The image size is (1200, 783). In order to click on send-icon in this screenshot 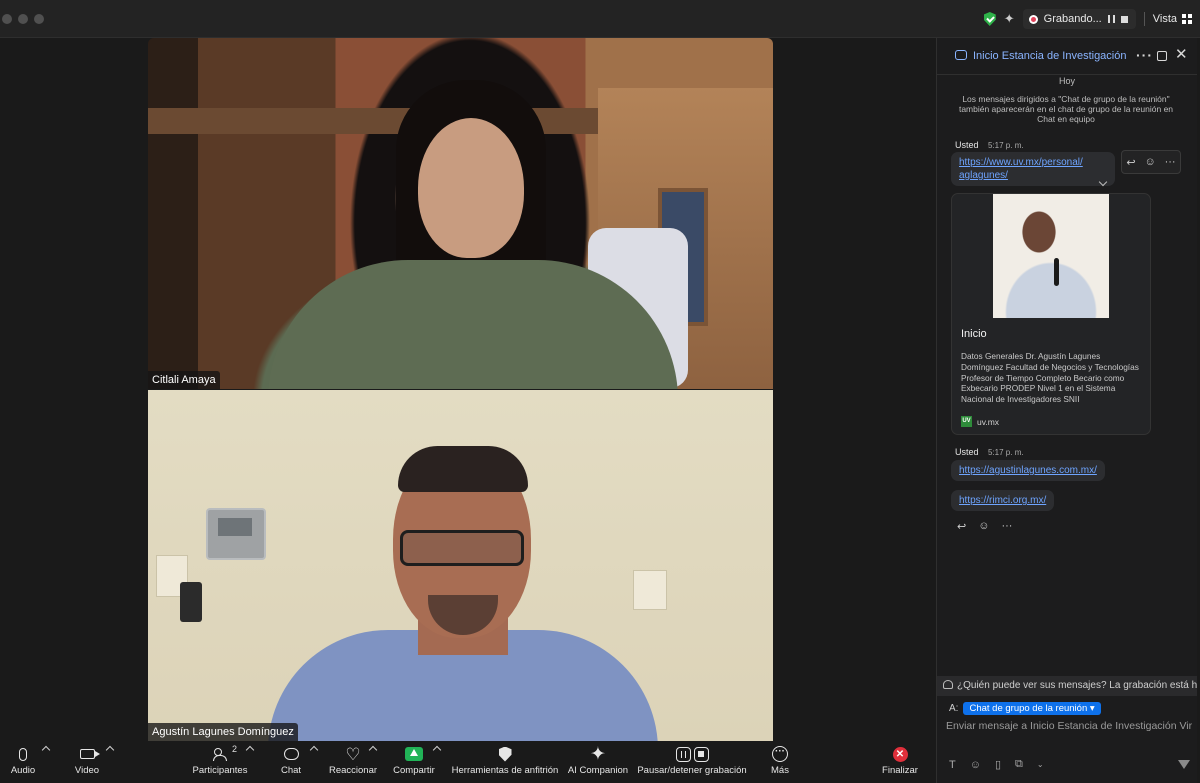, I will do `click(1184, 764)`.